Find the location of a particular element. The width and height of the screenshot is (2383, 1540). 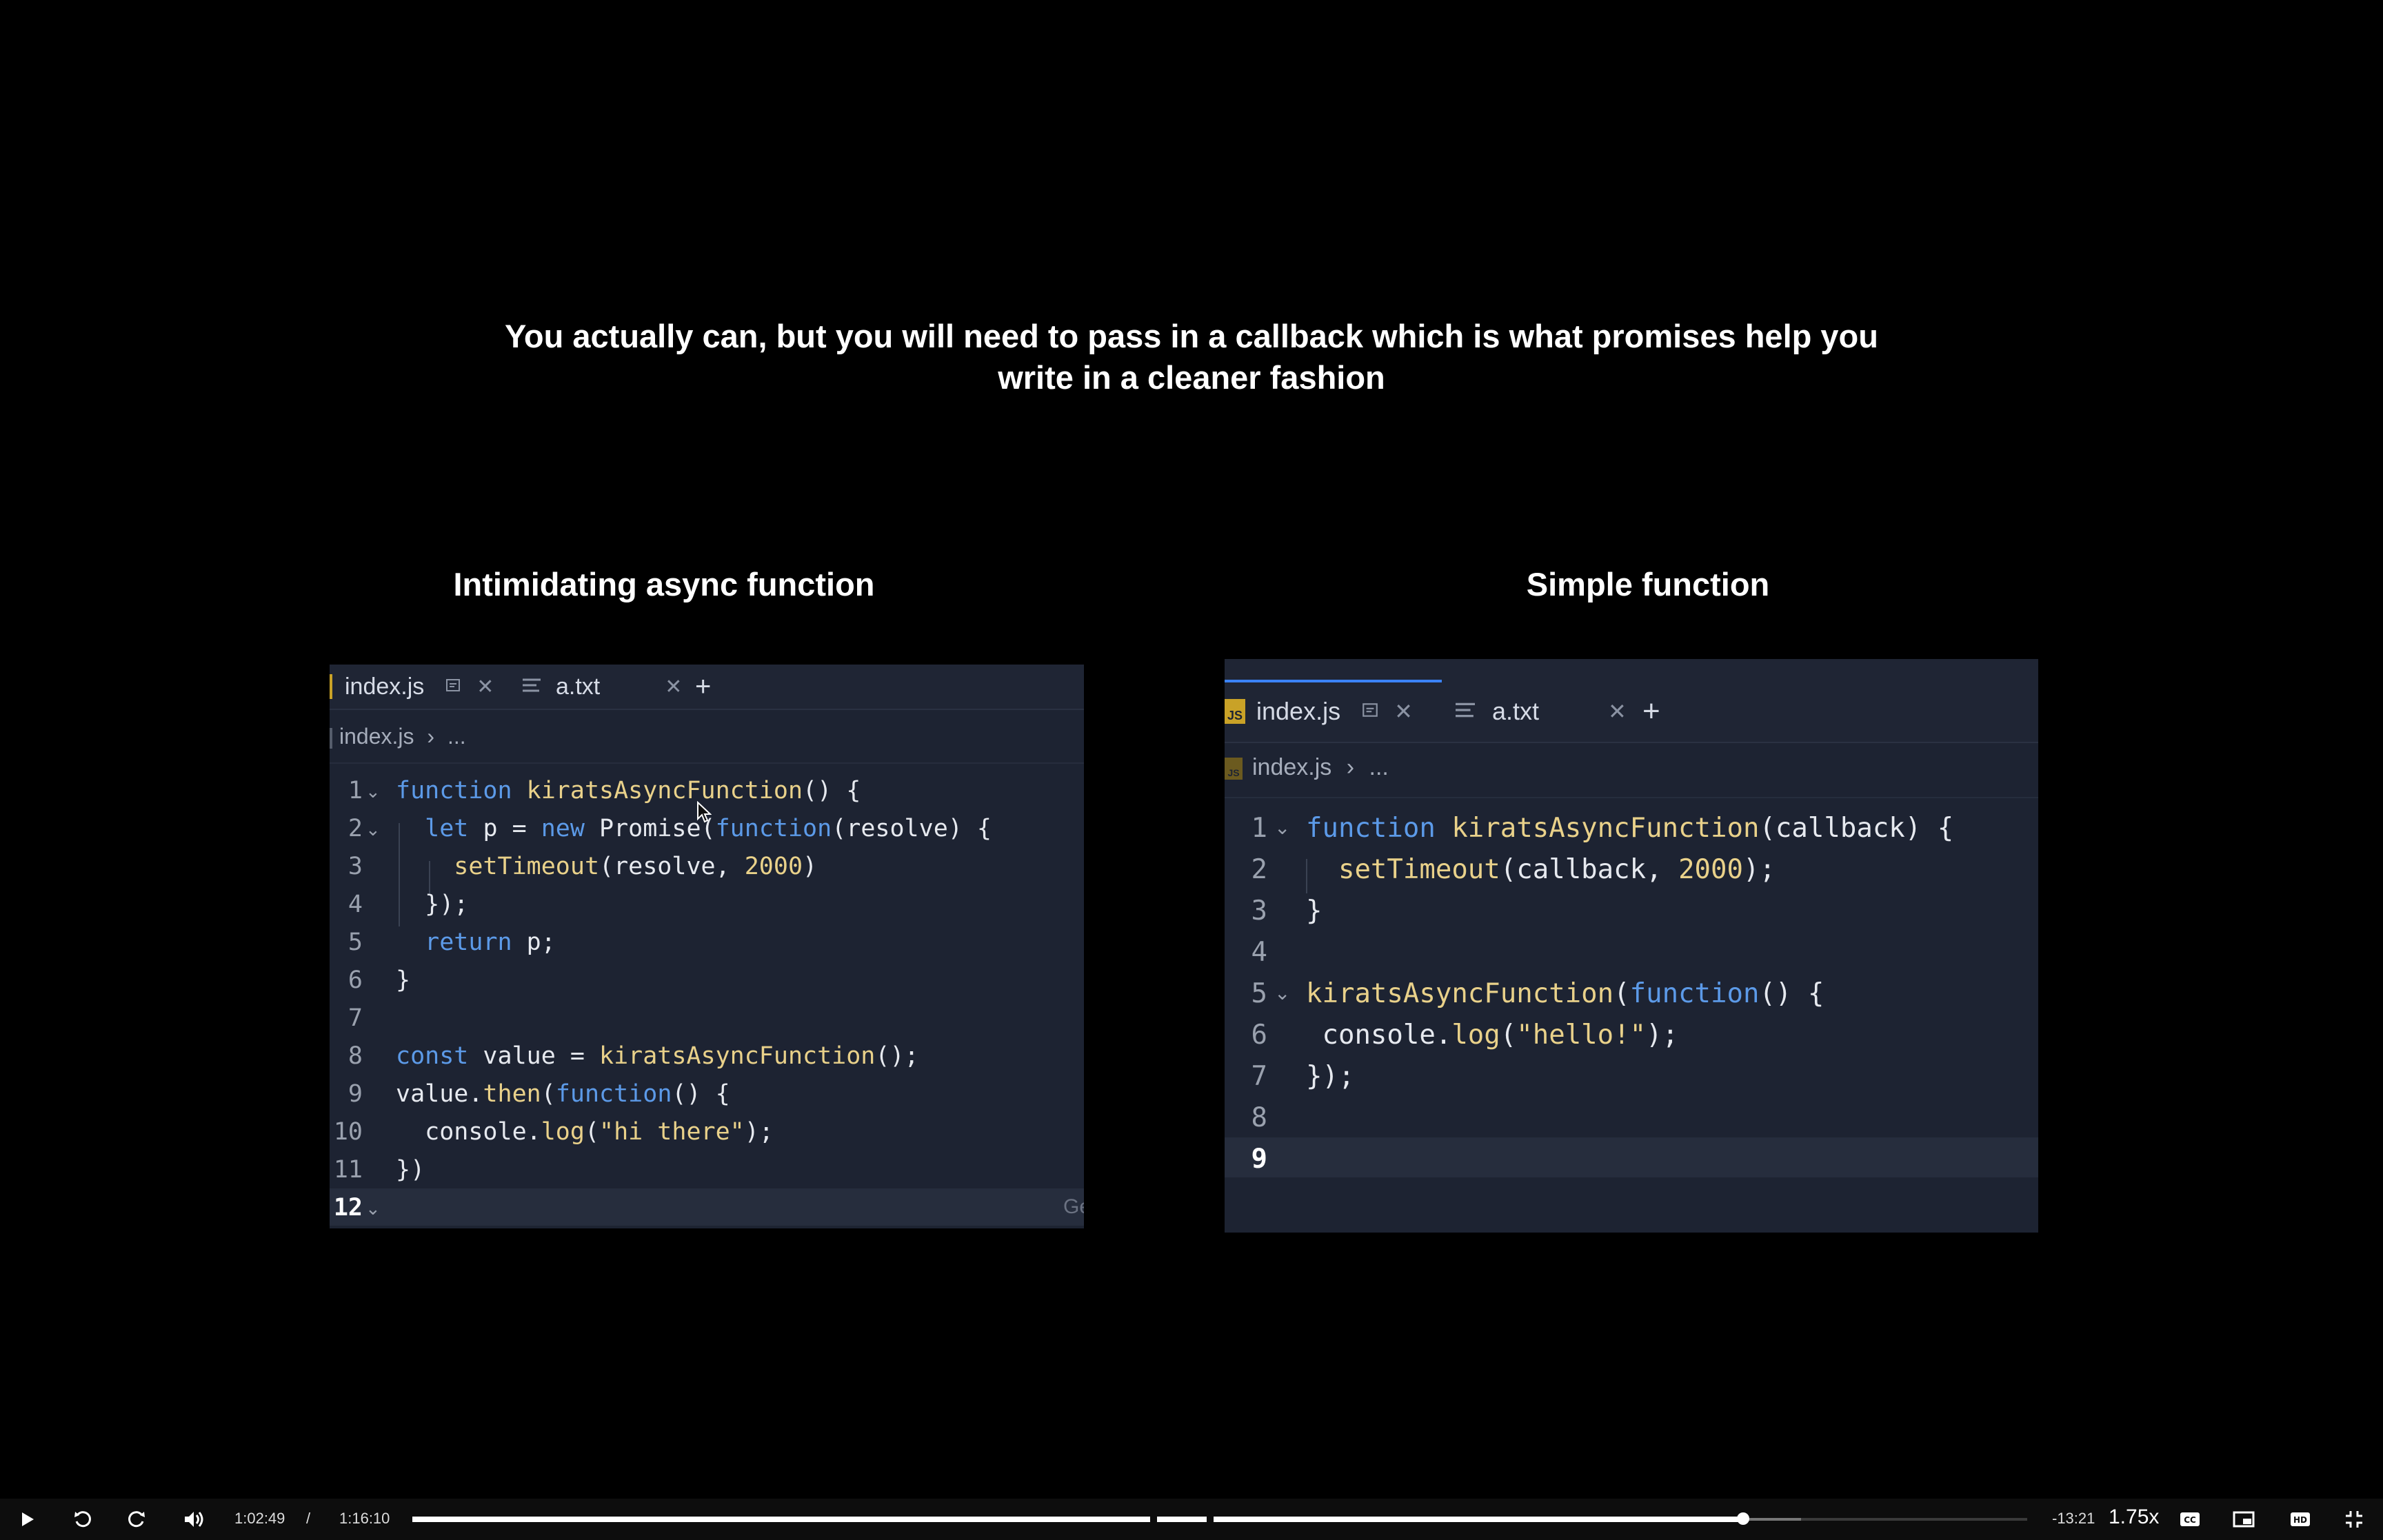

line-number: 11 is located at coordinates (348, 1170).